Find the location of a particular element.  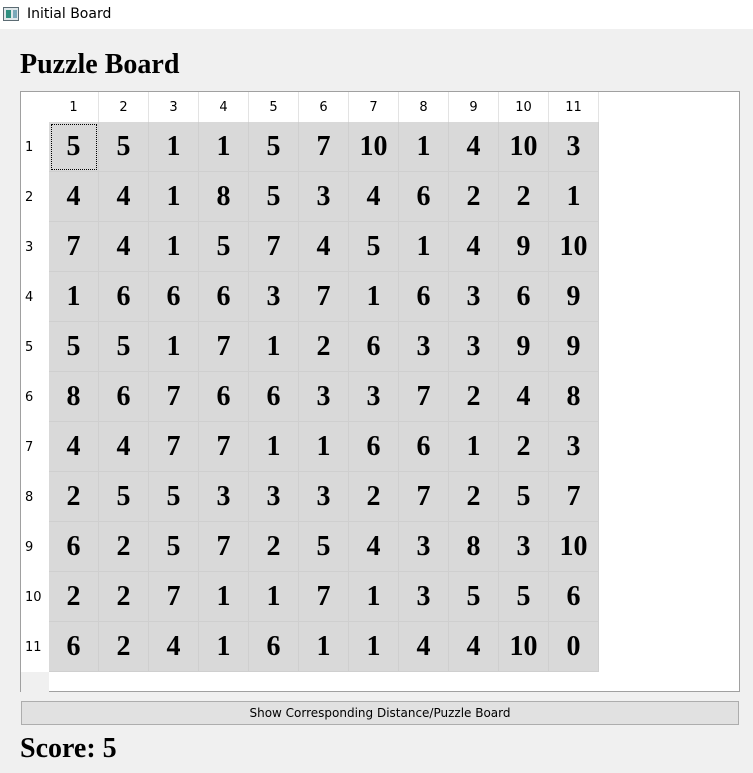

column-header: 1 is located at coordinates (74, 107).